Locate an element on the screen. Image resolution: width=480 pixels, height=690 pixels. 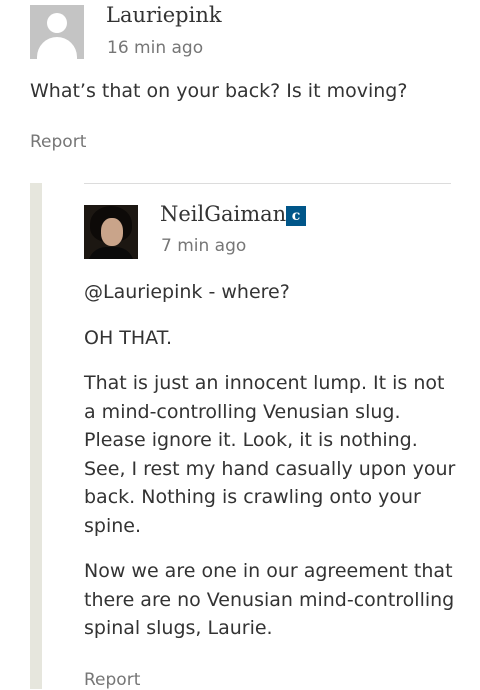
reply-thread-rail is located at coordinates (36, 436).